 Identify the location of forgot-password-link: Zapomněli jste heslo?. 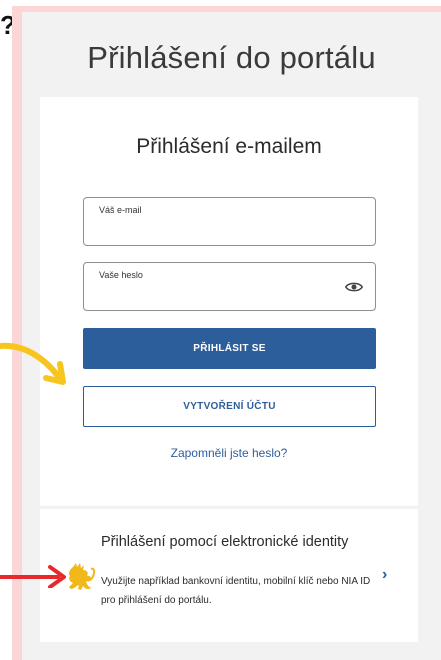
(229, 453).